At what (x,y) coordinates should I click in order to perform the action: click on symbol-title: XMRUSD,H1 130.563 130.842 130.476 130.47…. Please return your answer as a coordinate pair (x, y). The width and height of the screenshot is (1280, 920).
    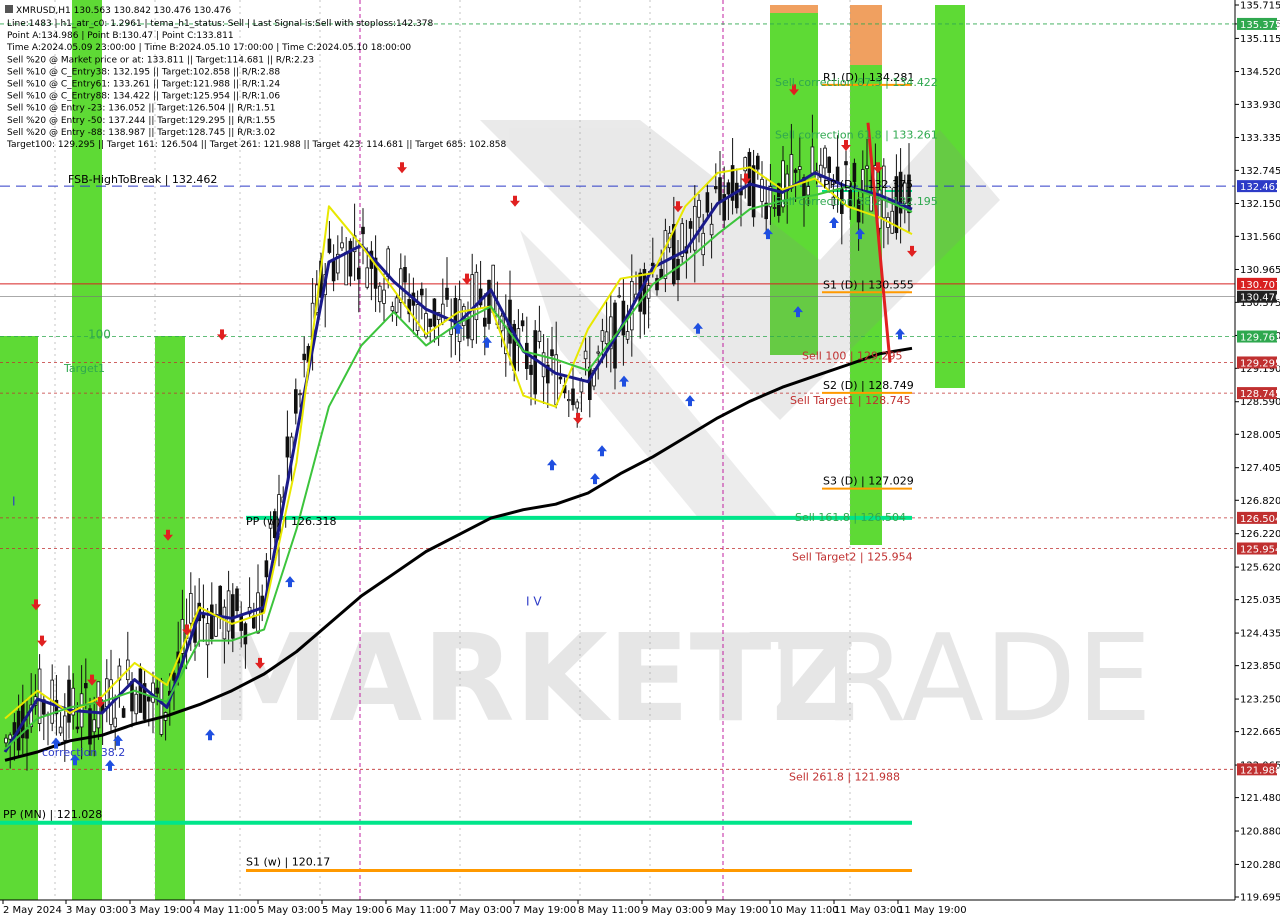
    Looking at the image, I should click on (123, 11).